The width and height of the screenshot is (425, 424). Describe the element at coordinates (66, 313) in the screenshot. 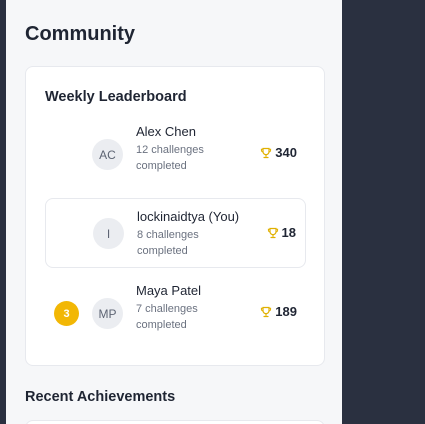

I see `rank-badge: 3` at that location.